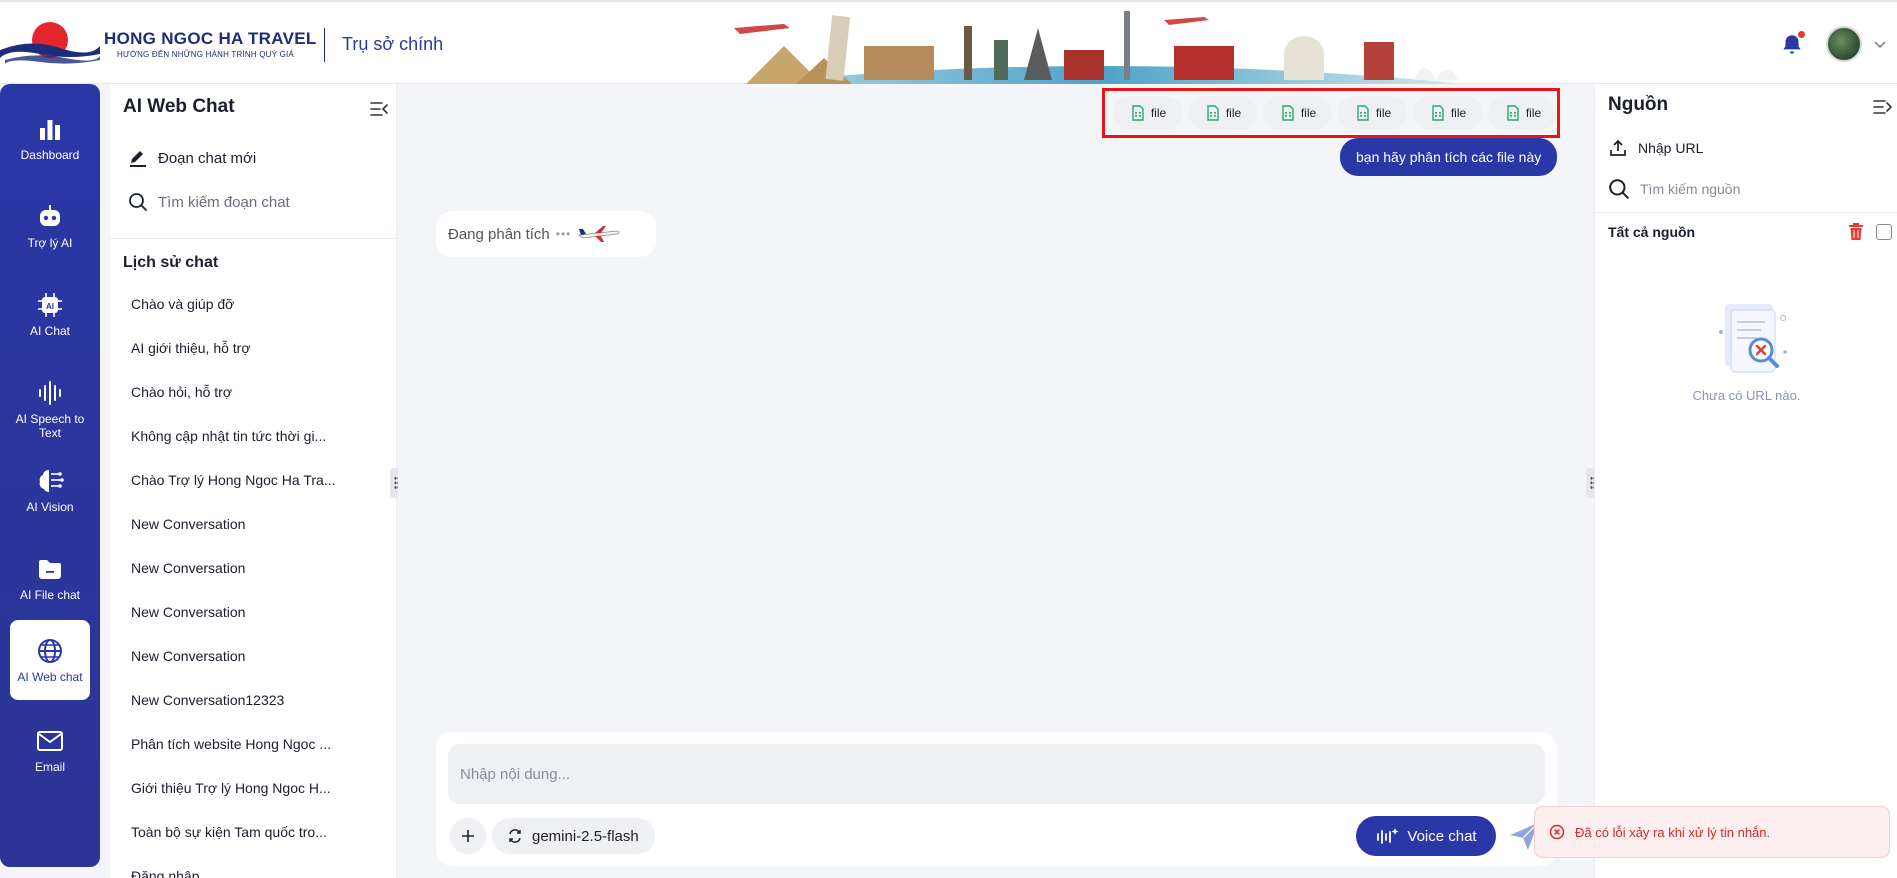  Describe the element at coordinates (599, 234) in the screenshot. I see `airplane-icon` at that location.